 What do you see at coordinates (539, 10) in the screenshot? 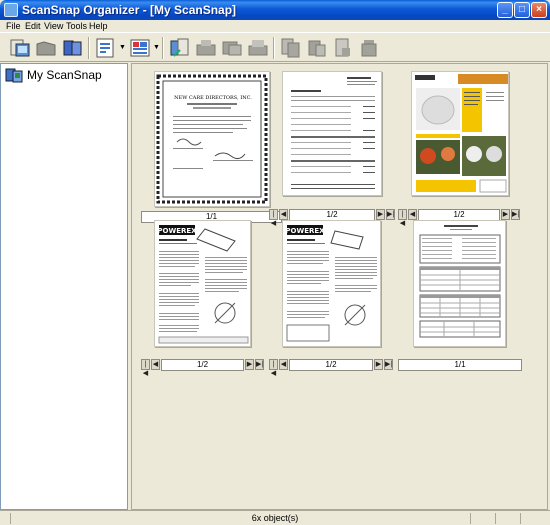
I see `close-button: ×` at bounding box center [539, 10].